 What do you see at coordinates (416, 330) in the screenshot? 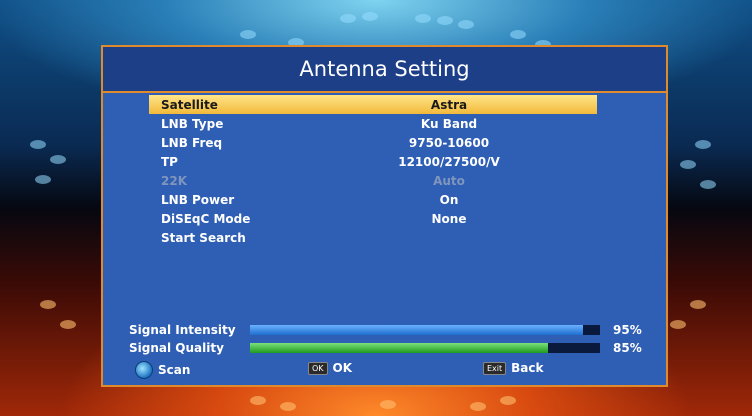
I see `signal-intensity-fill` at bounding box center [416, 330].